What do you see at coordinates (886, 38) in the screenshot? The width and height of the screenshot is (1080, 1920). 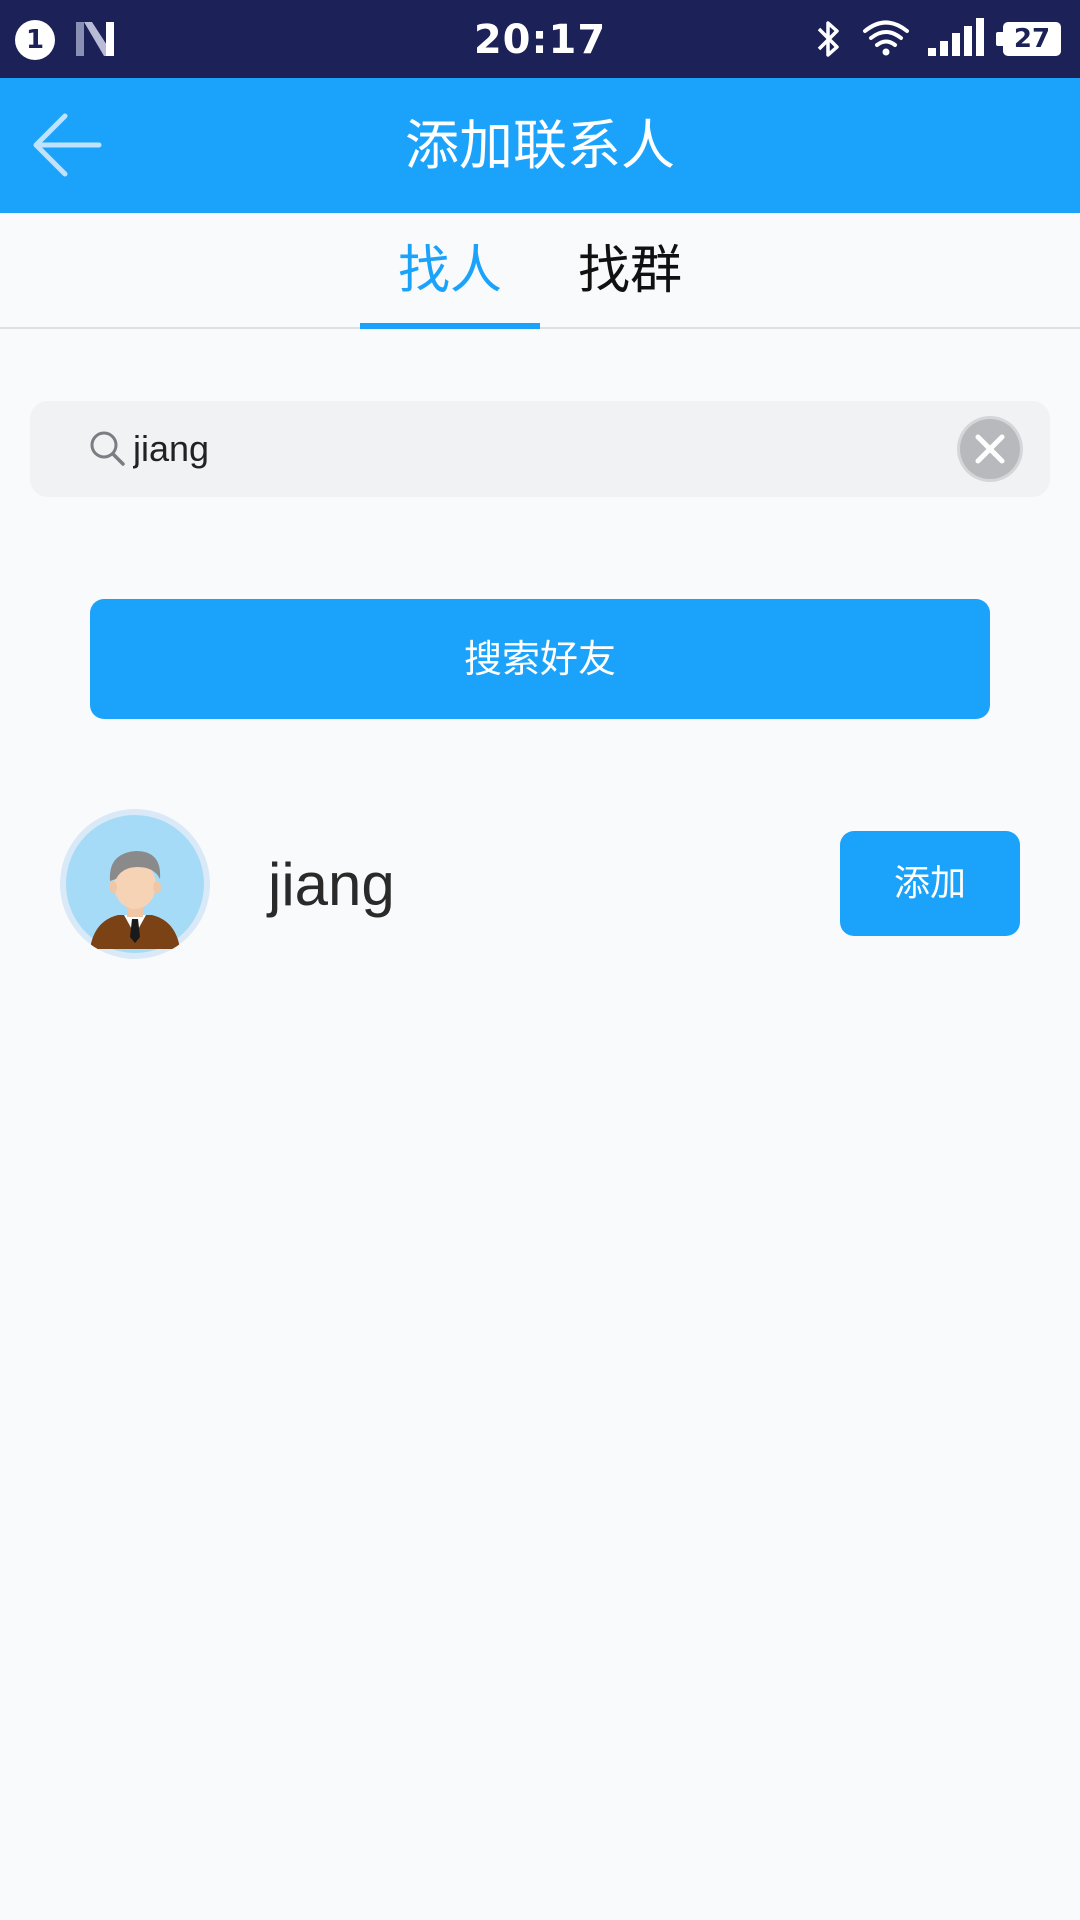 I see `wifi-icon` at bounding box center [886, 38].